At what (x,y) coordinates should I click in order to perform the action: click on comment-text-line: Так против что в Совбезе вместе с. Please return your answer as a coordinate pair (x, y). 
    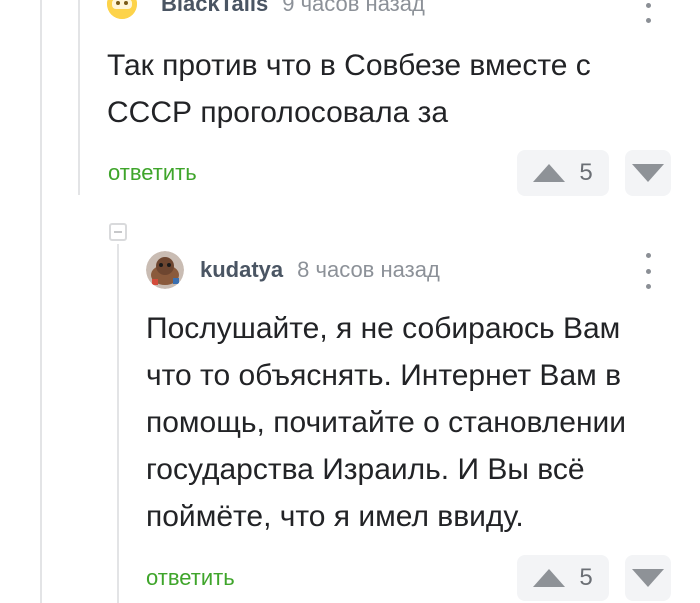
    Looking at the image, I should click on (349, 65).